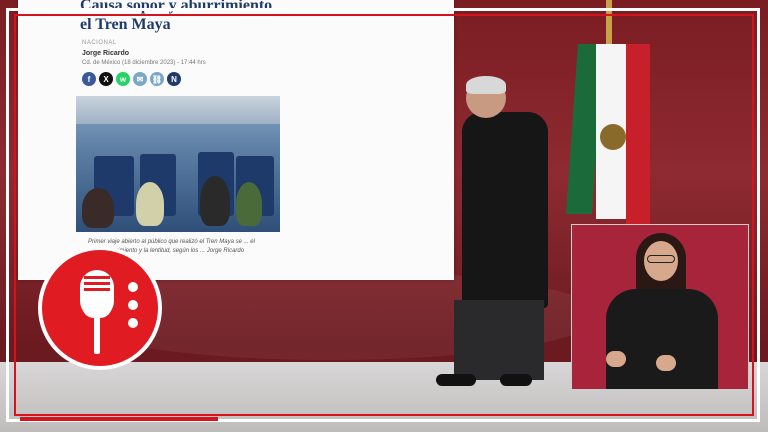 The width and height of the screenshot is (768, 432). What do you see at coordinates (119, 419) in the screenshot?
I see `bottom-red-bar` at bounding box center [119, 419].